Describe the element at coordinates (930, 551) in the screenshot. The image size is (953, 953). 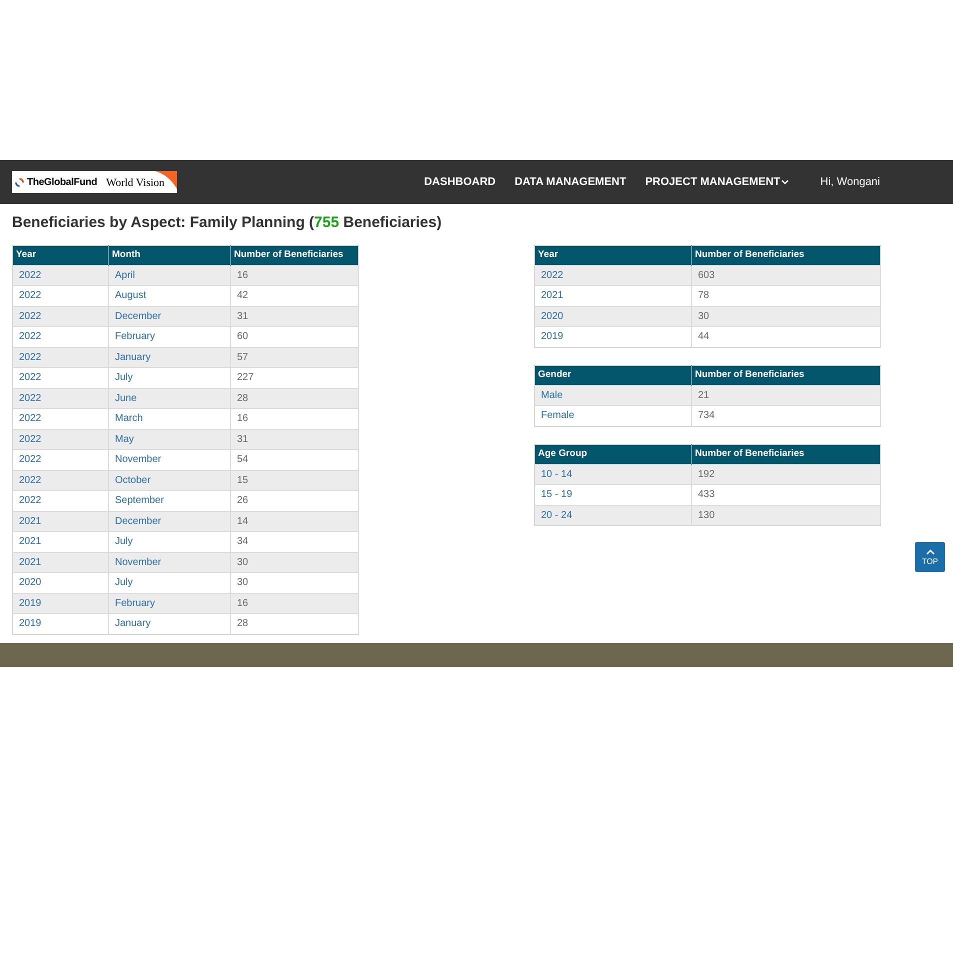
I see `chevron-up-icon` at that location.